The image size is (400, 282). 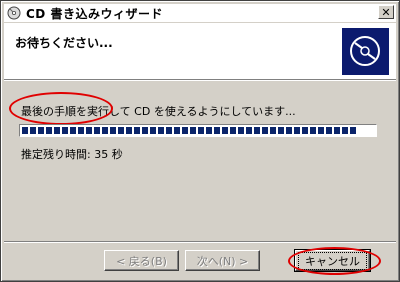 I want to click on footer-divider, so click(x=200, y=242).